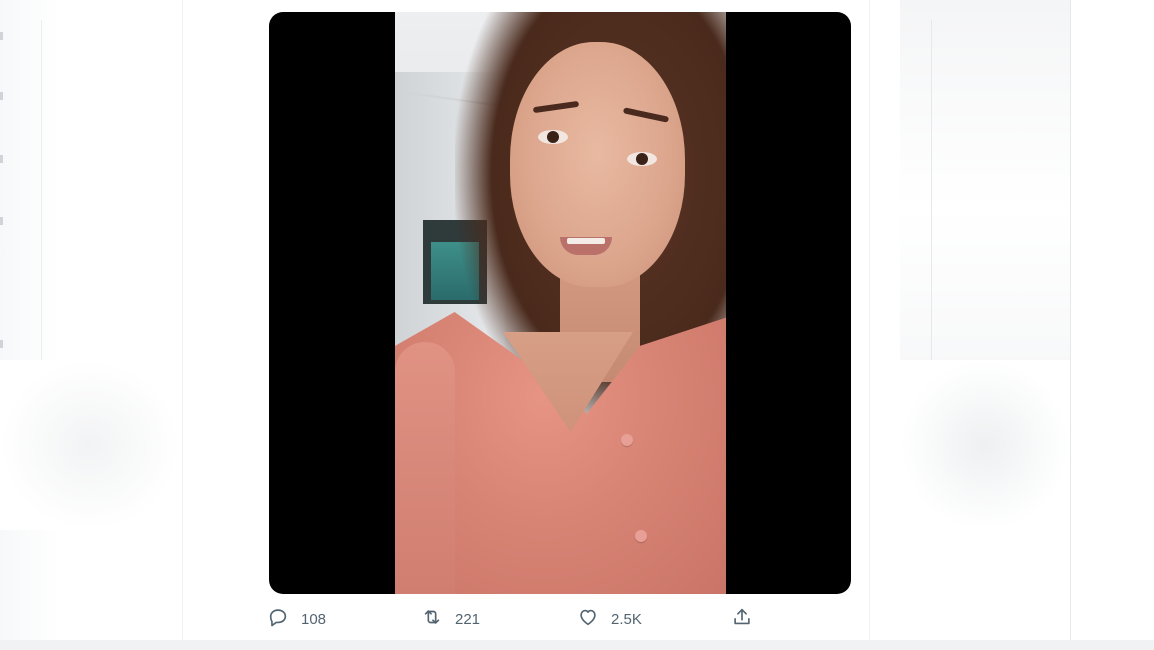  I want to click on reply-button: 108, so click(296, 619).